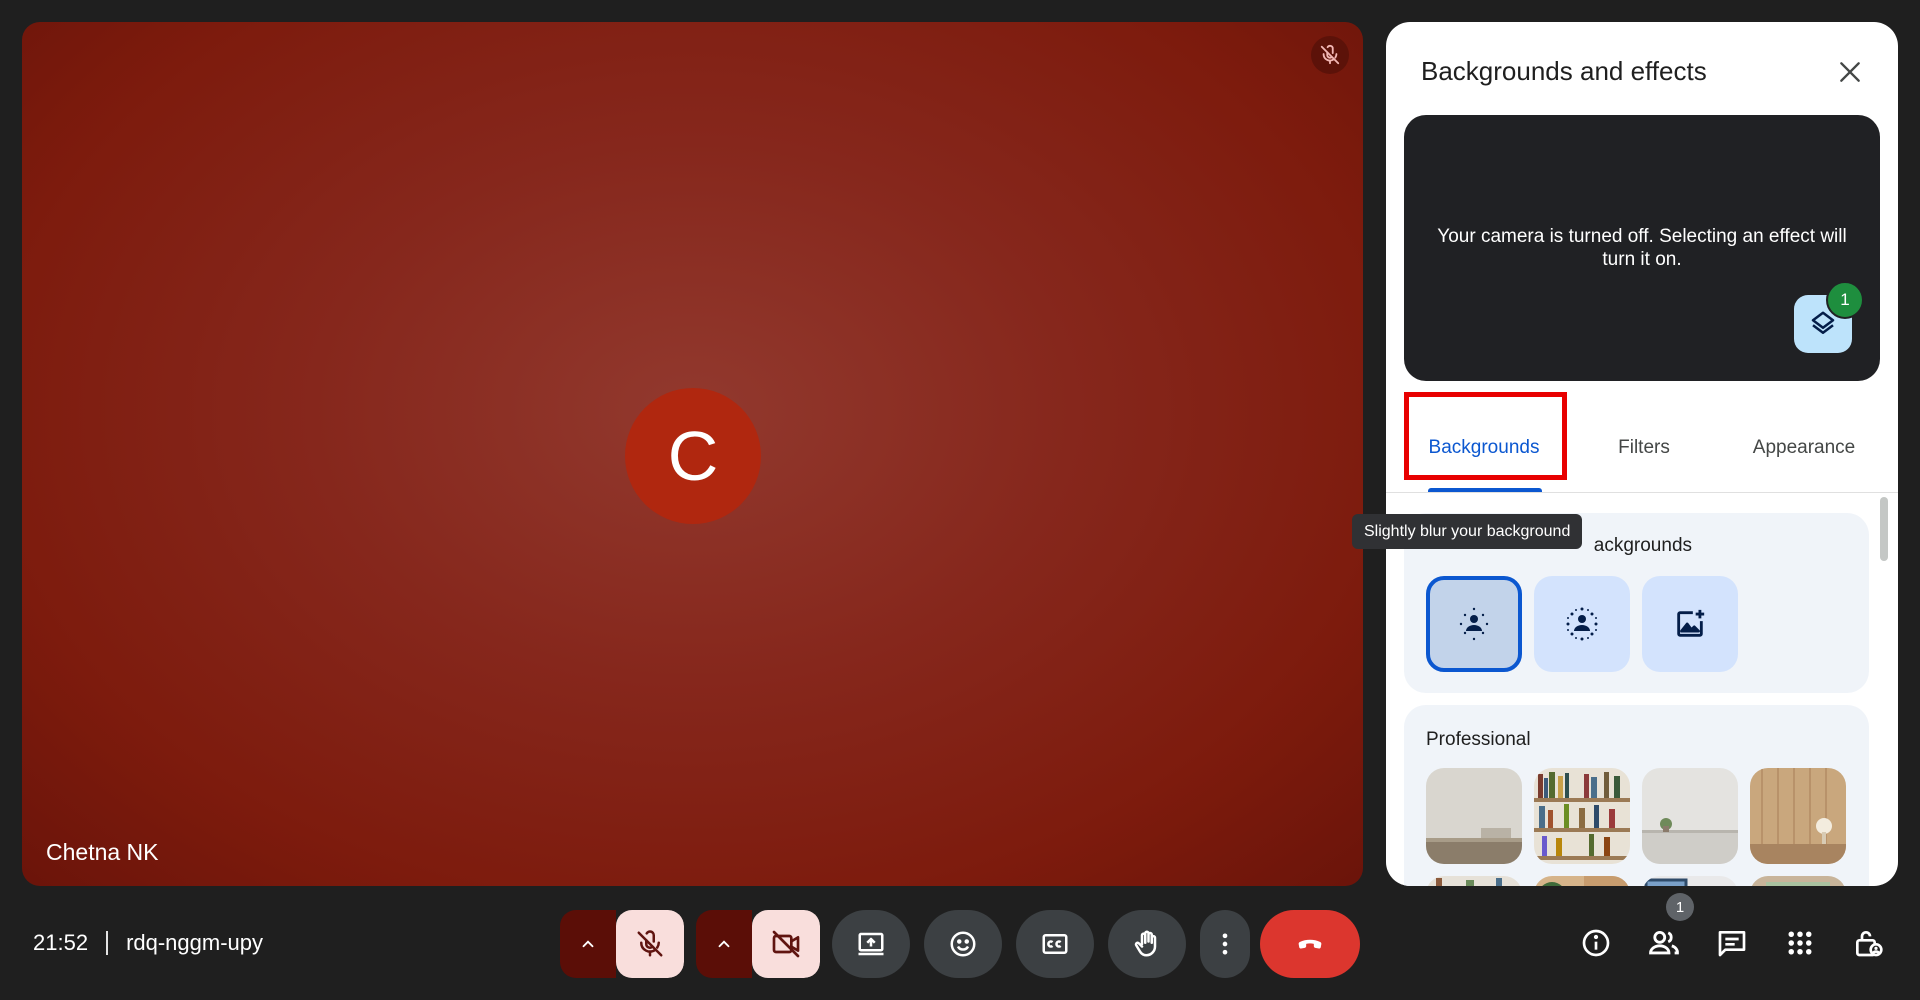 The image size is (1920, 1000). I want to click on highlight-box, so click(1485, 436).